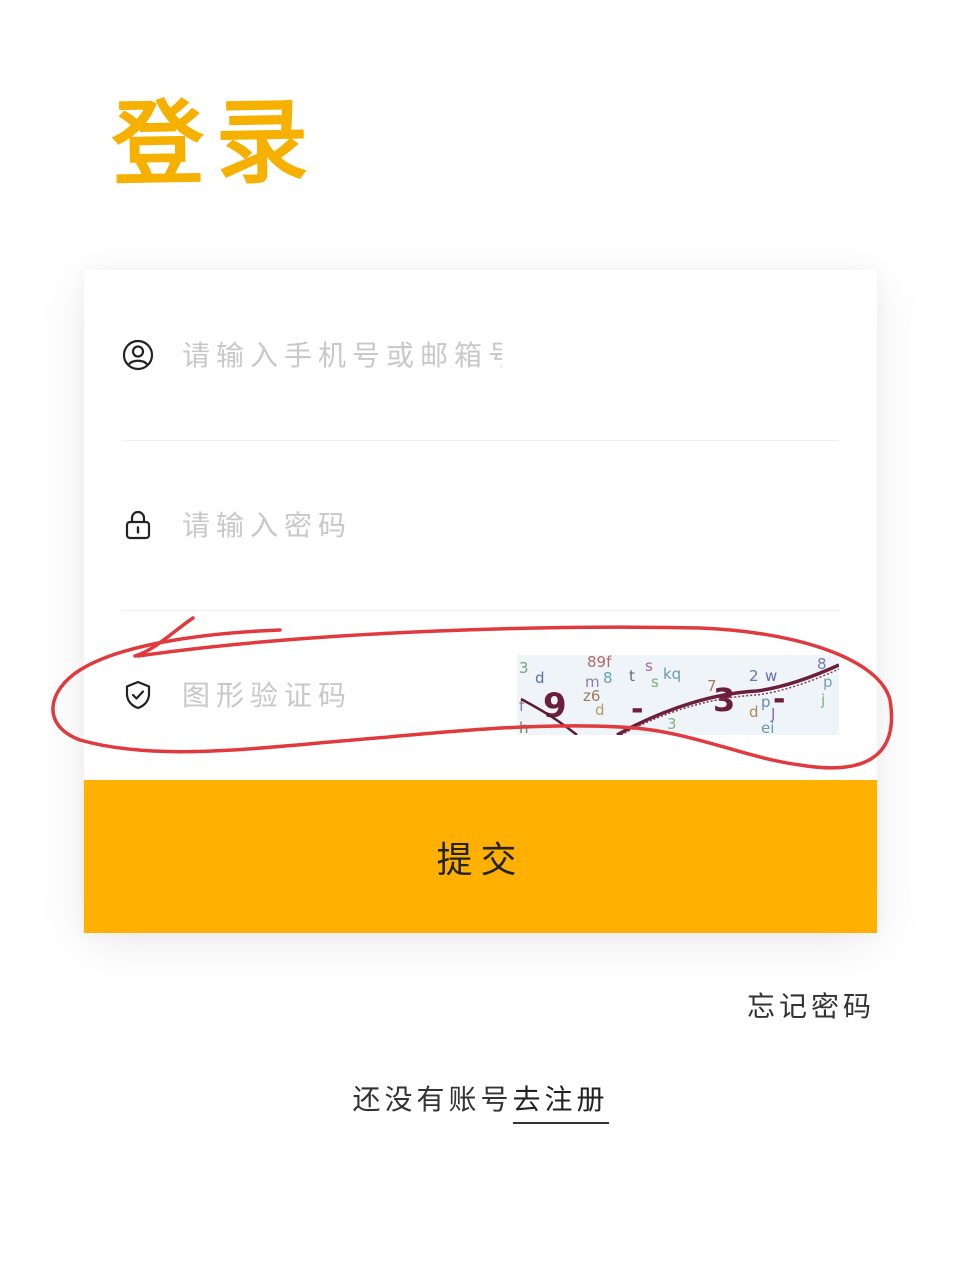 This screenshot has height=1280, width=961. What do you see at coordinates (342, 695) in the screenshot?
I see `captcha-input` at bounding box center [342, 695].